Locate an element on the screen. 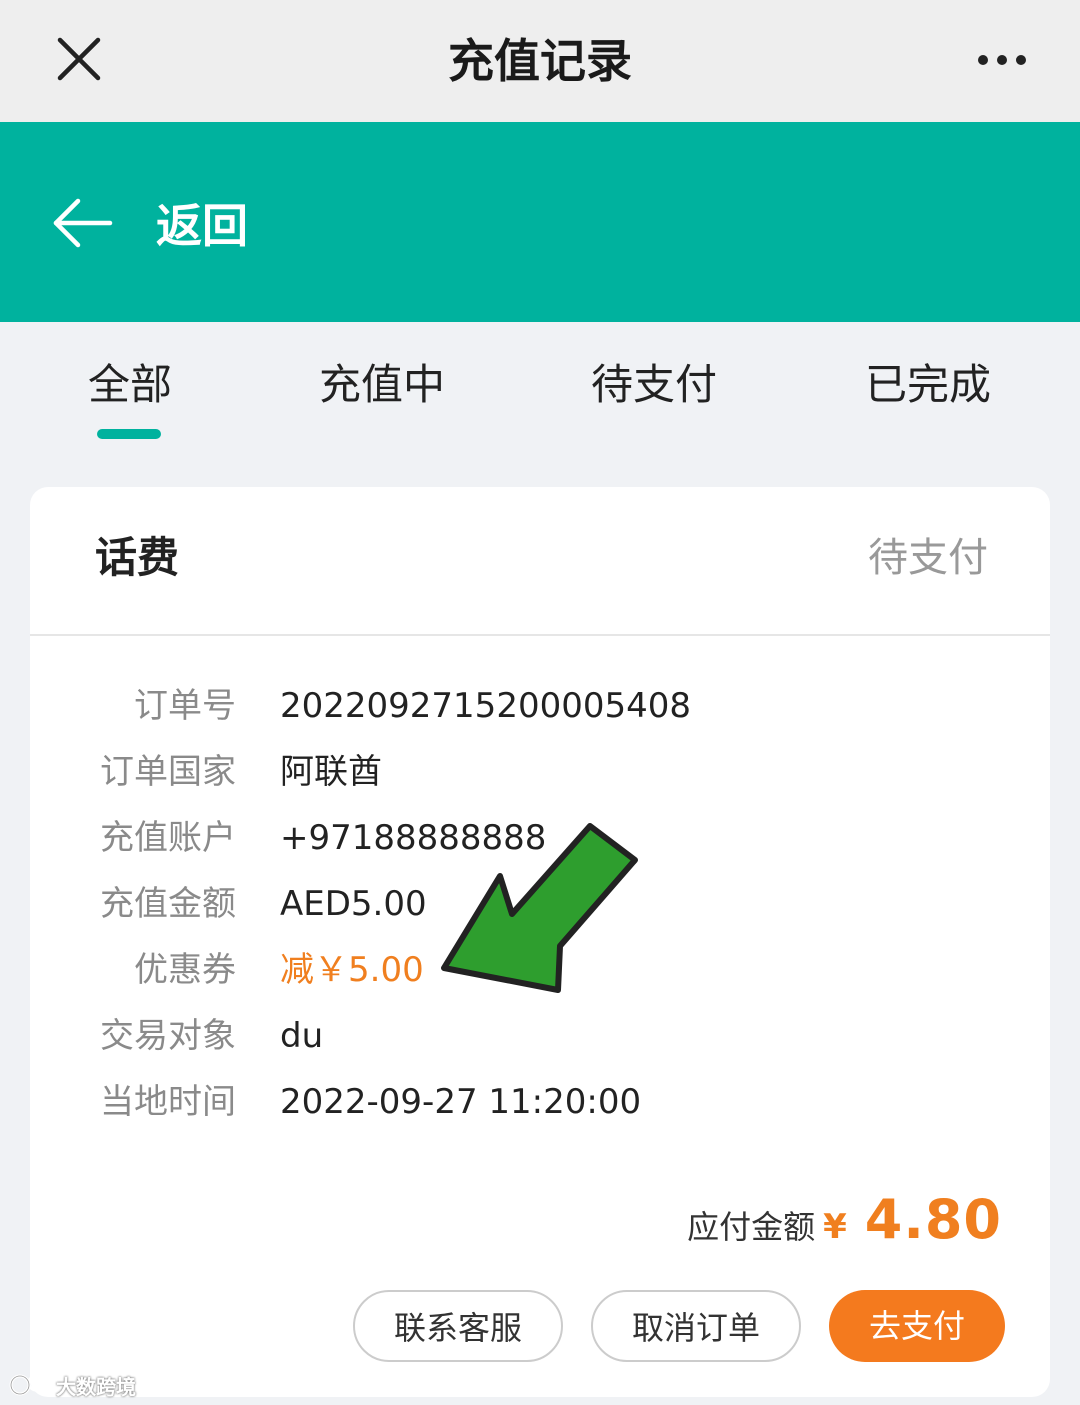 The image size is (1080, 1405). tab-completed: 已完成 is located at coordinates (928, 385).